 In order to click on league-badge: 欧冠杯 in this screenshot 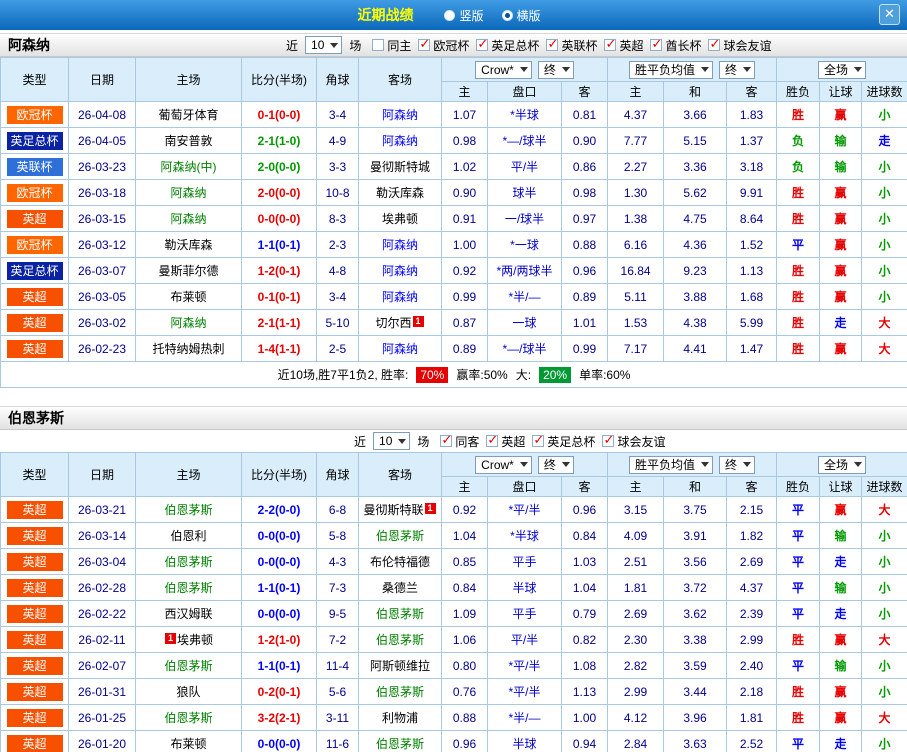, I will do `click(34, 114)`.